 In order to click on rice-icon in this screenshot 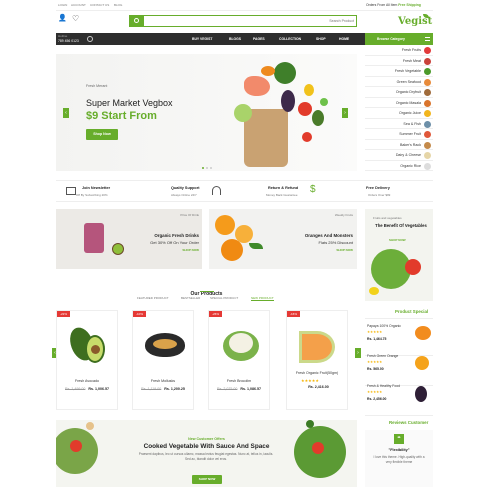, I will do `click(427, 166)`.